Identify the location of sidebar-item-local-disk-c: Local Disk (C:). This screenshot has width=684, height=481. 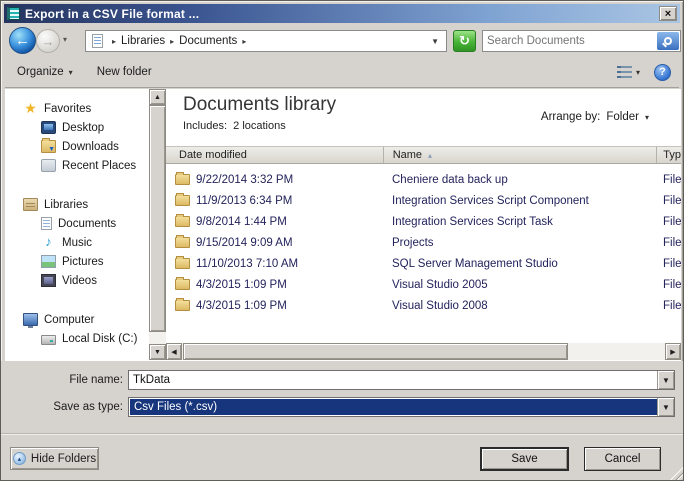
(78, 338).